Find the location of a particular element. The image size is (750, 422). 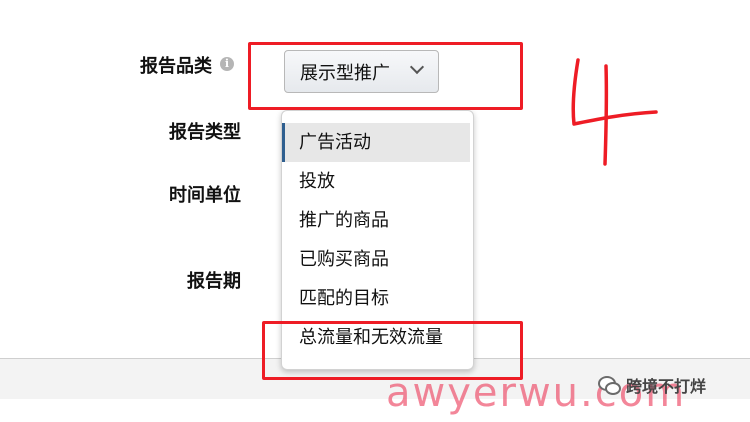

annotation-box-category is located at coordinates (385, 76).